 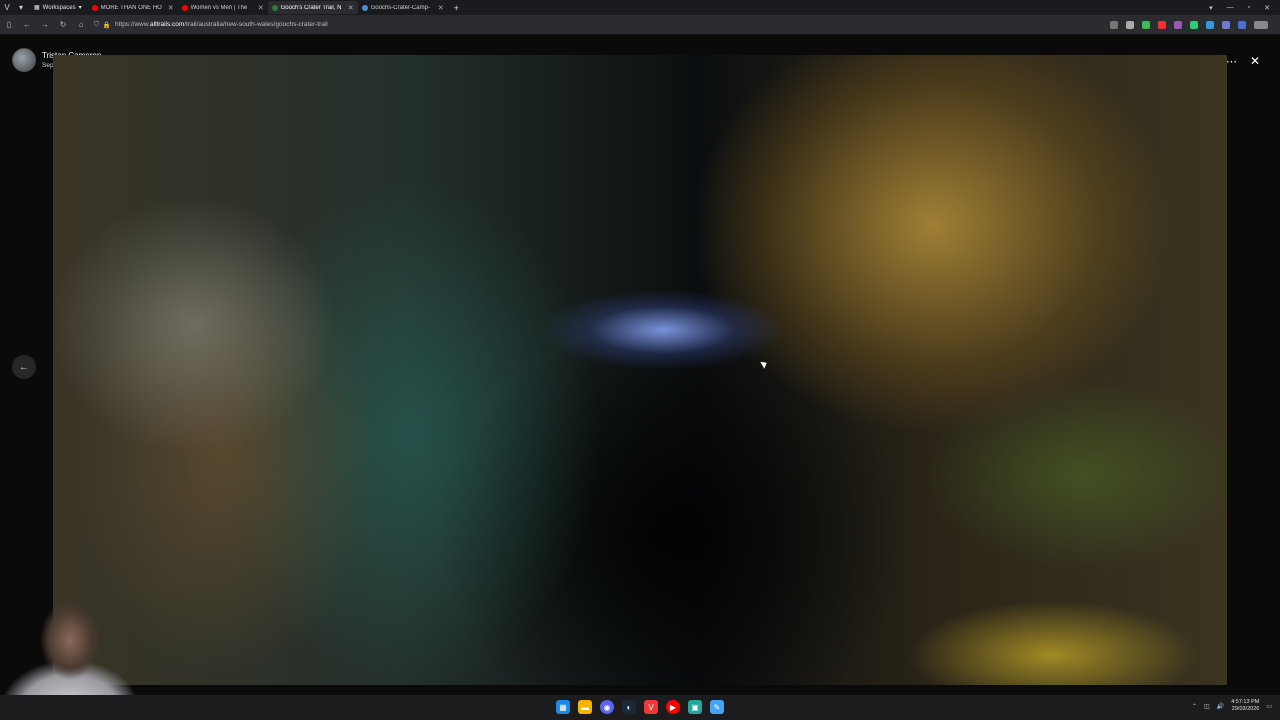 I want to click on clock-time: 4:57:13 PM, so click(x=1245, y=702).